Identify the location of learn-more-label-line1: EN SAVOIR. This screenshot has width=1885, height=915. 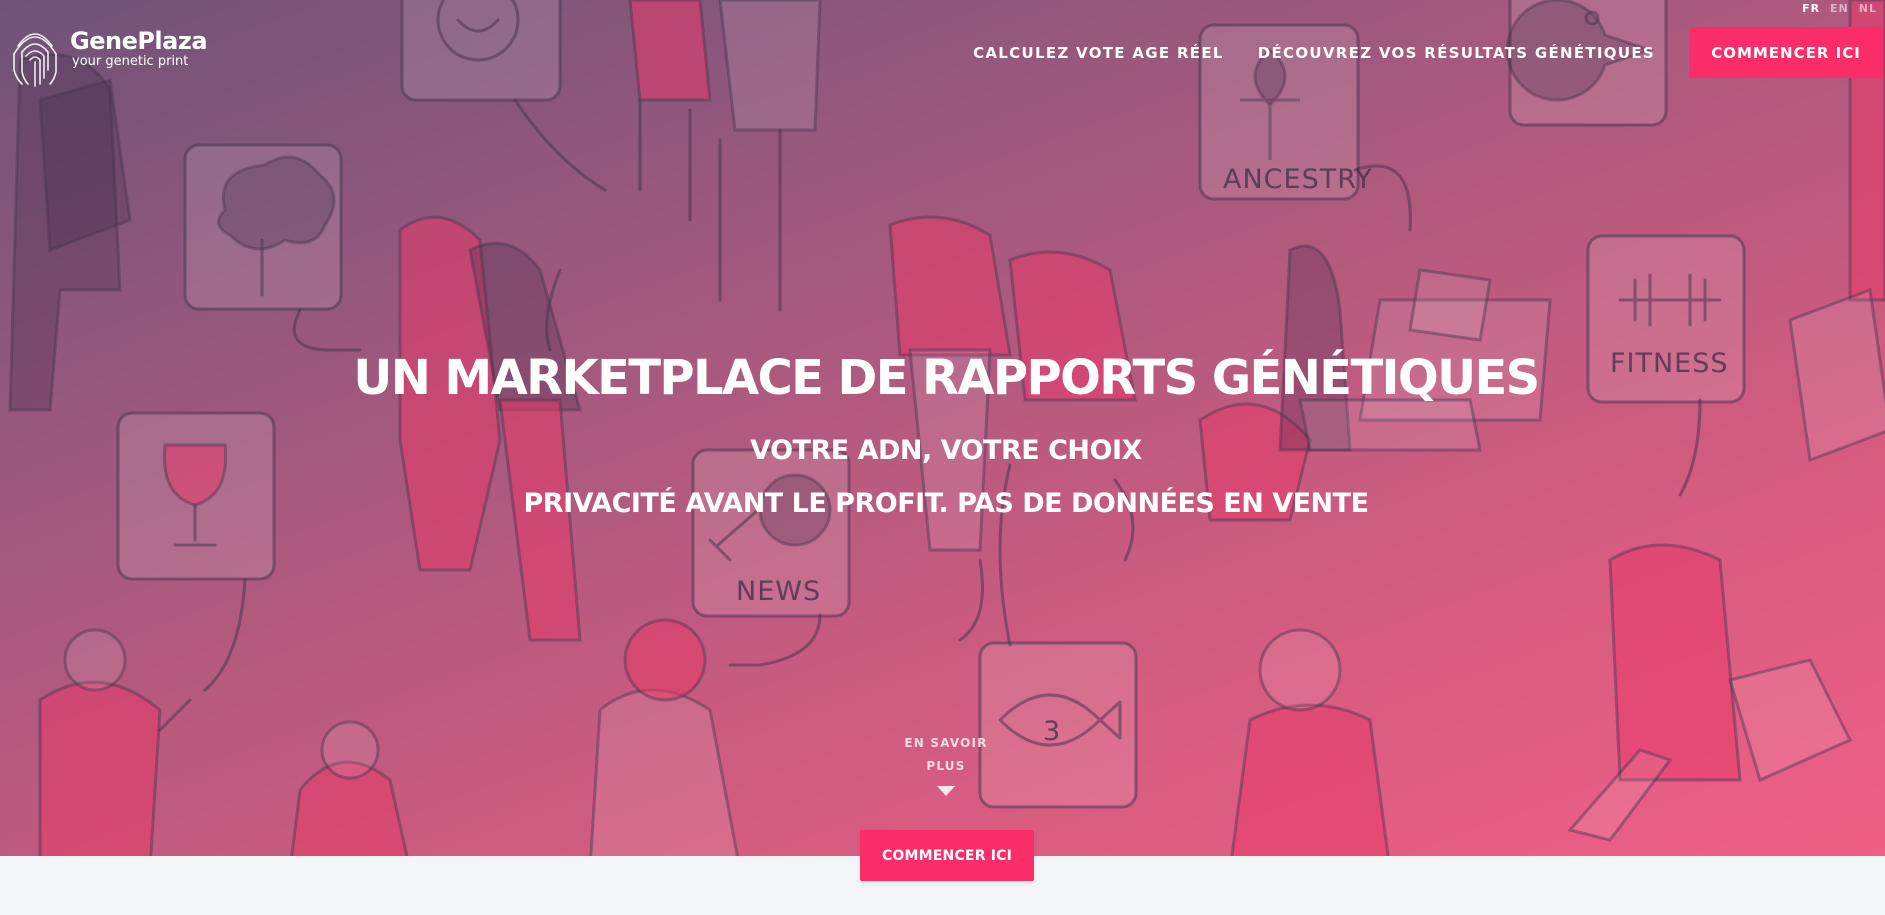
(946, 743).